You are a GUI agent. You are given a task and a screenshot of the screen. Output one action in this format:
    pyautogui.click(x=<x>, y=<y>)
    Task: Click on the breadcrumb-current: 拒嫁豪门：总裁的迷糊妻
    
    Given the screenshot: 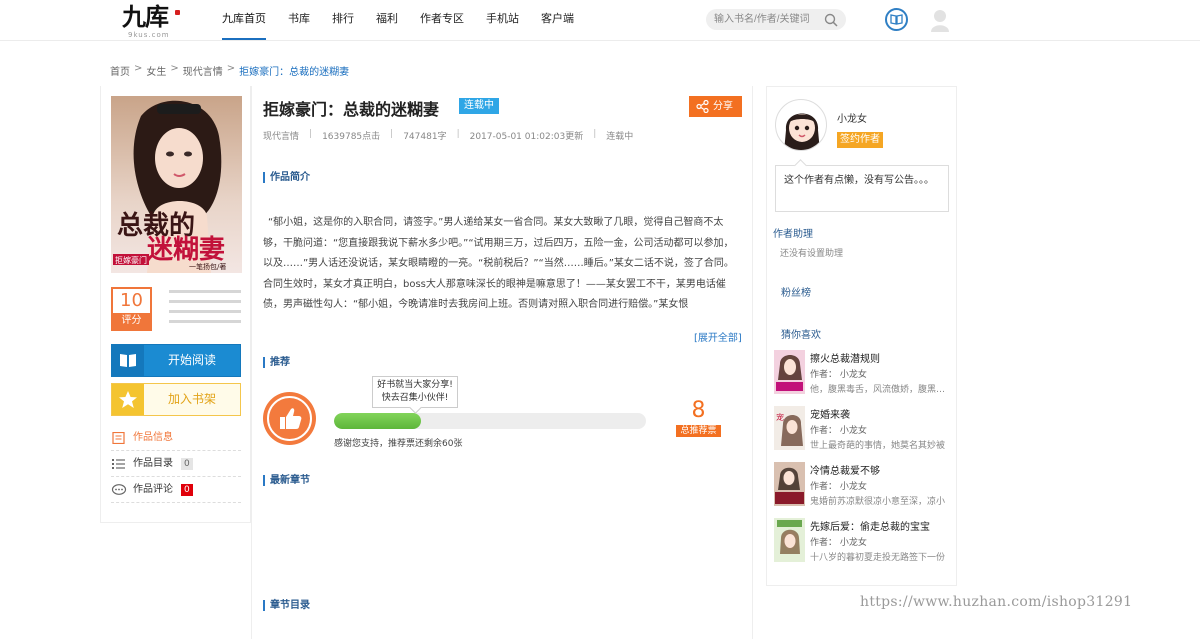 What is the action you would take?
    pyautogui.click(x=294, y=70)
    